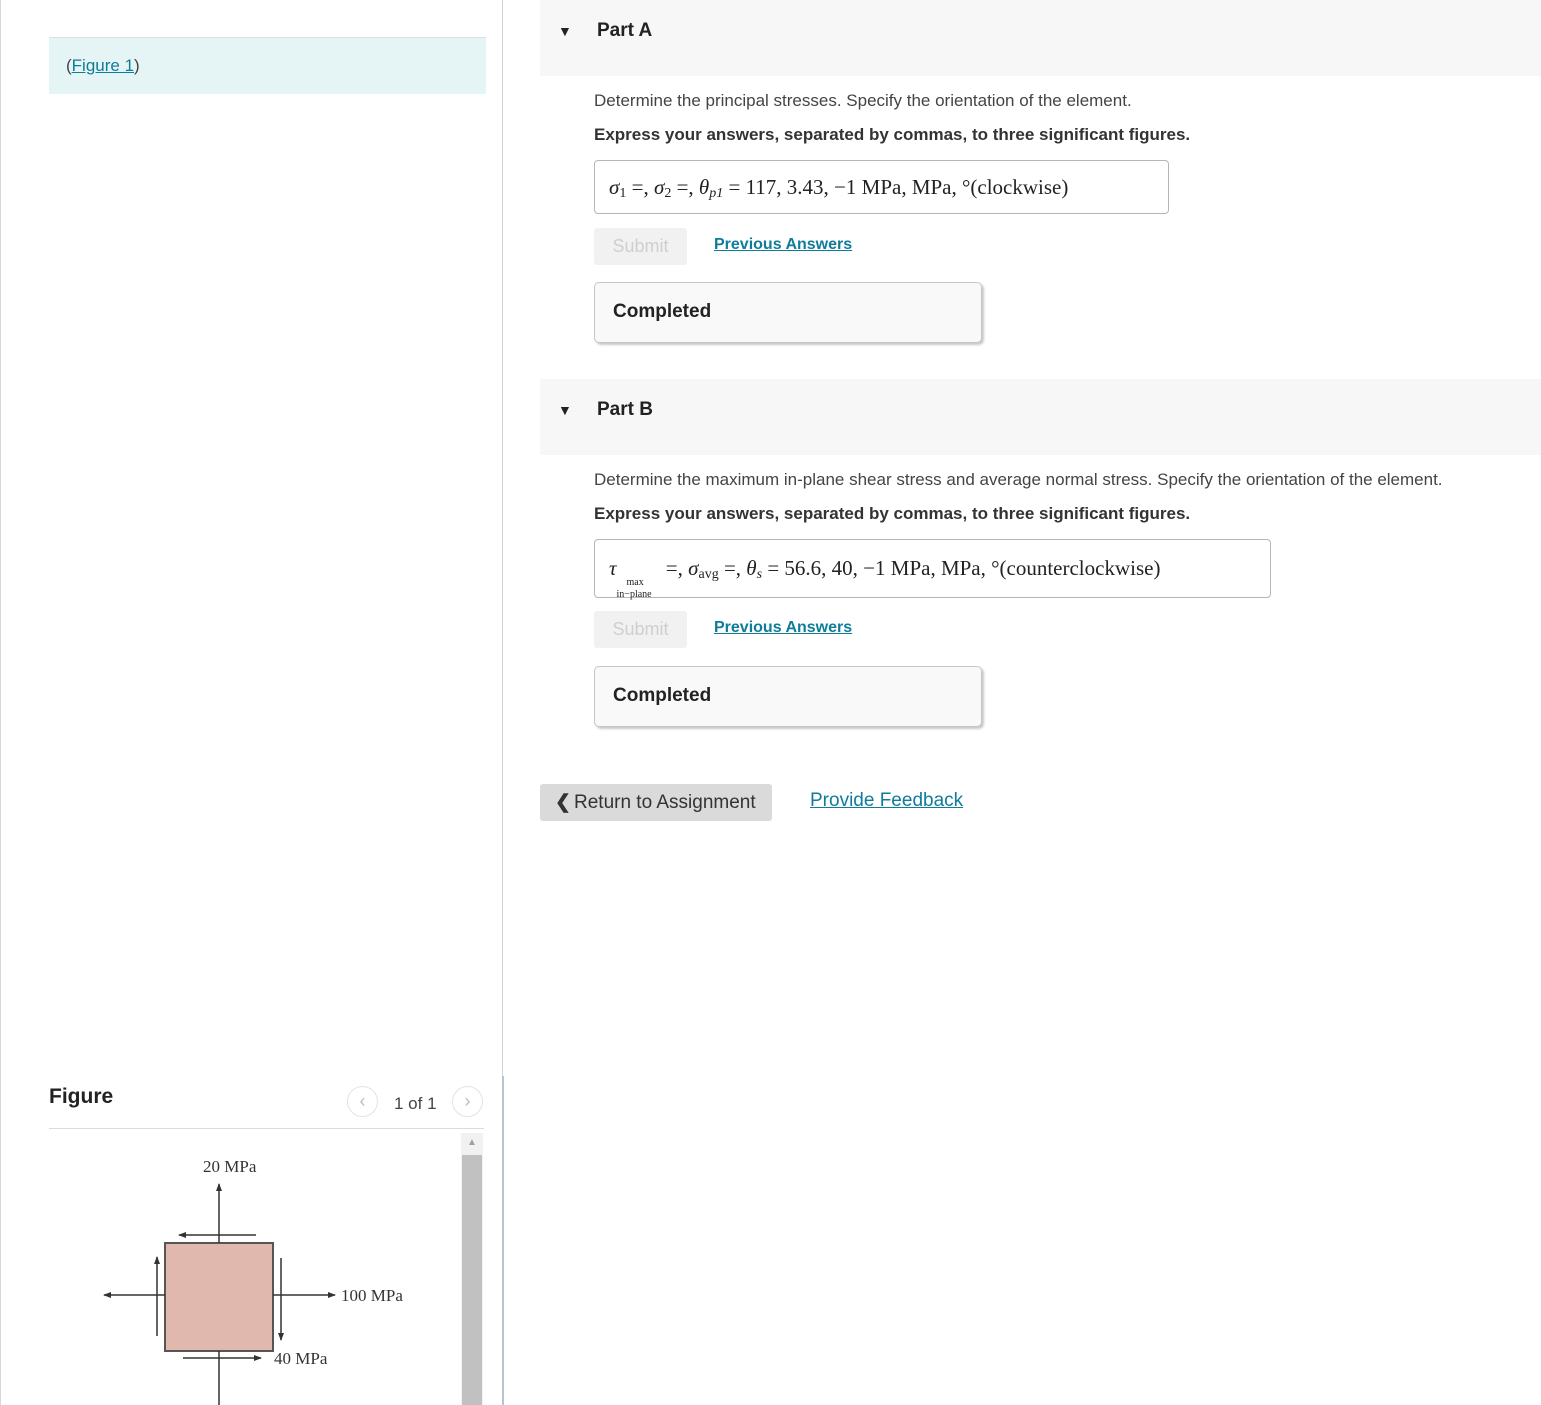 Image resolution: width=1541 pixels, height=1405 pixels. I want to click on chevron-left-icon: ❮, so click(563, 802).